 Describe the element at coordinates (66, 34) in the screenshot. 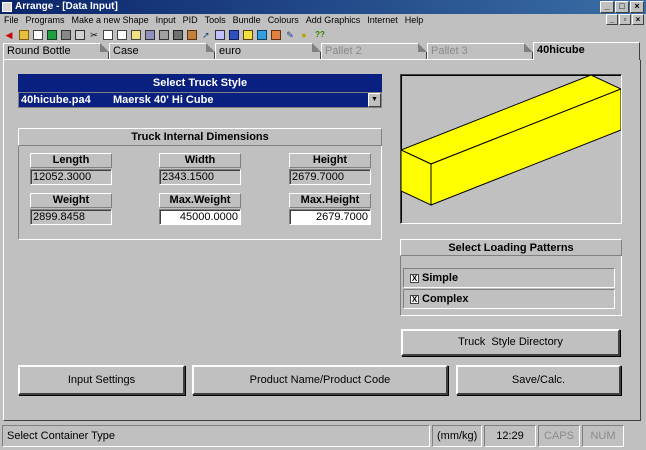

I see `print-icon` at that location.